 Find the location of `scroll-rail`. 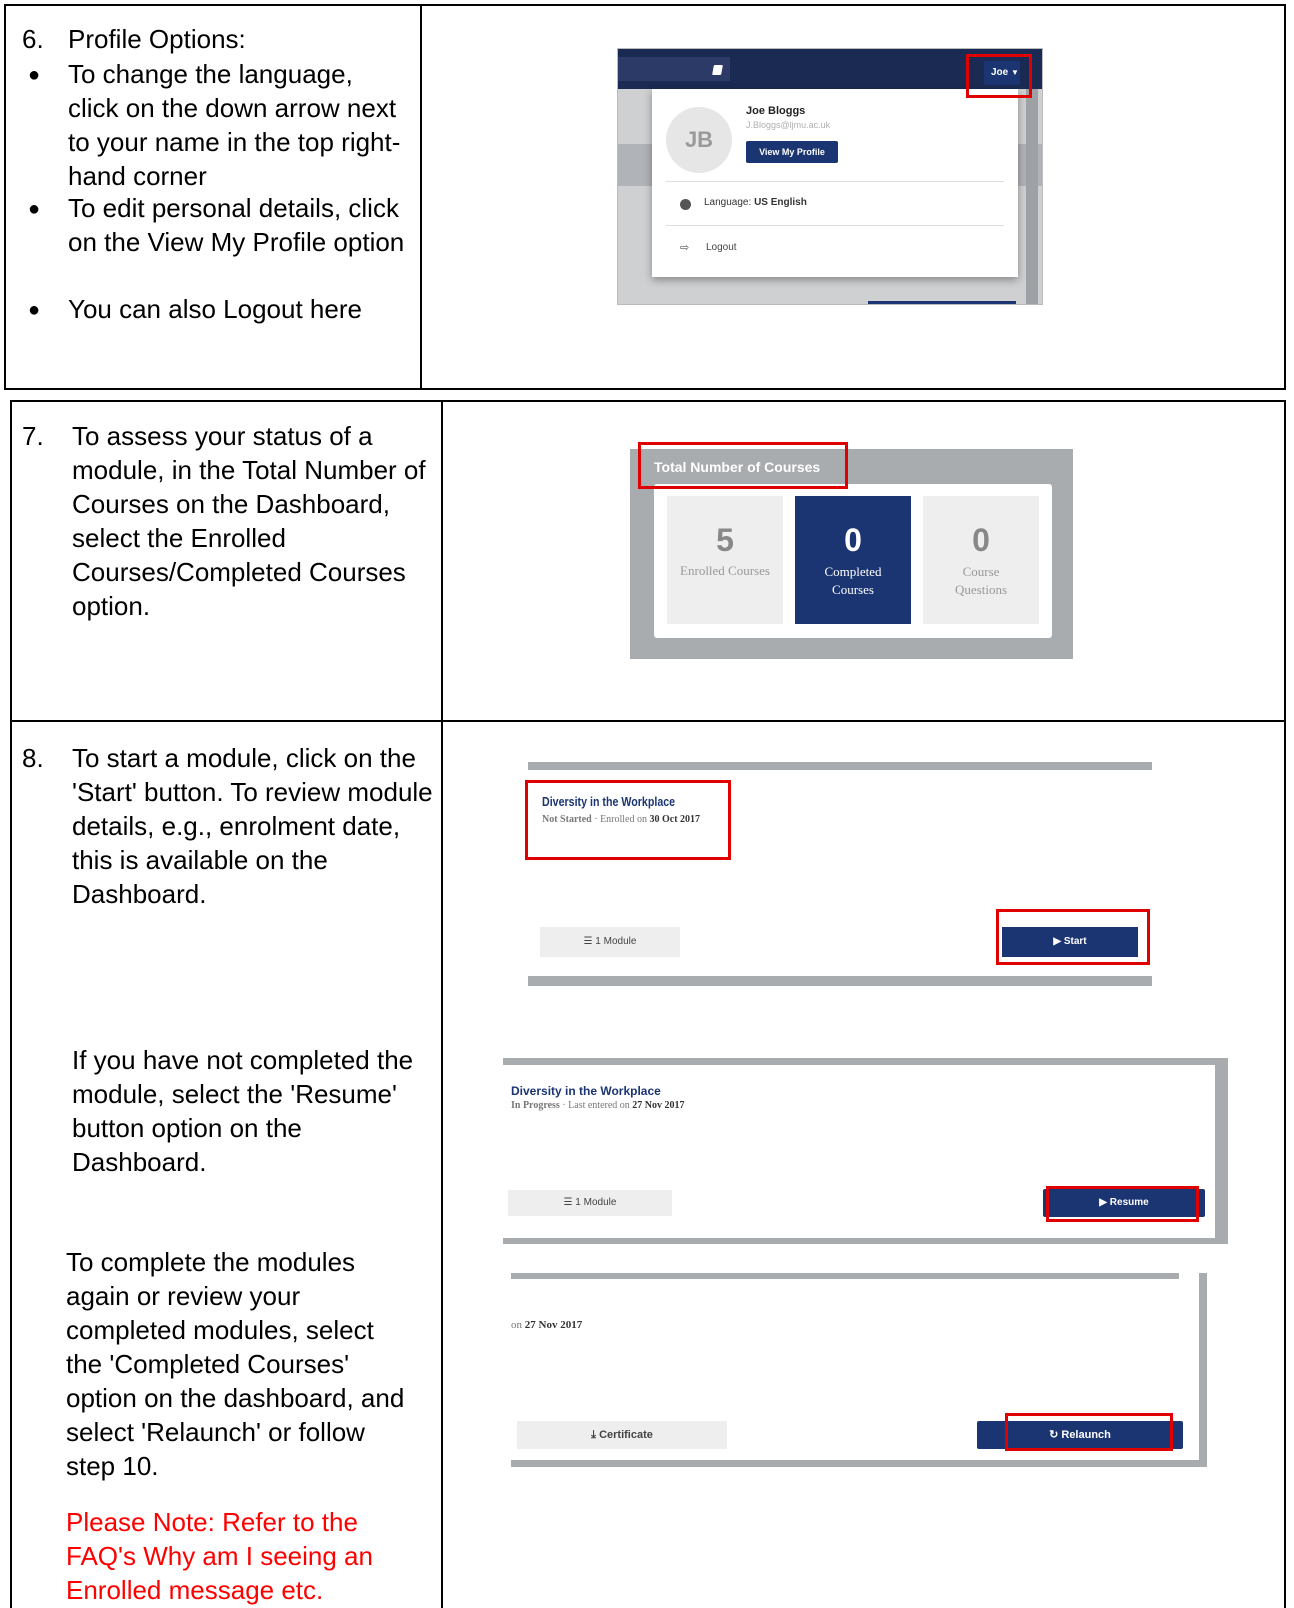

scroll-rail is located at coordinates (1032, 196).